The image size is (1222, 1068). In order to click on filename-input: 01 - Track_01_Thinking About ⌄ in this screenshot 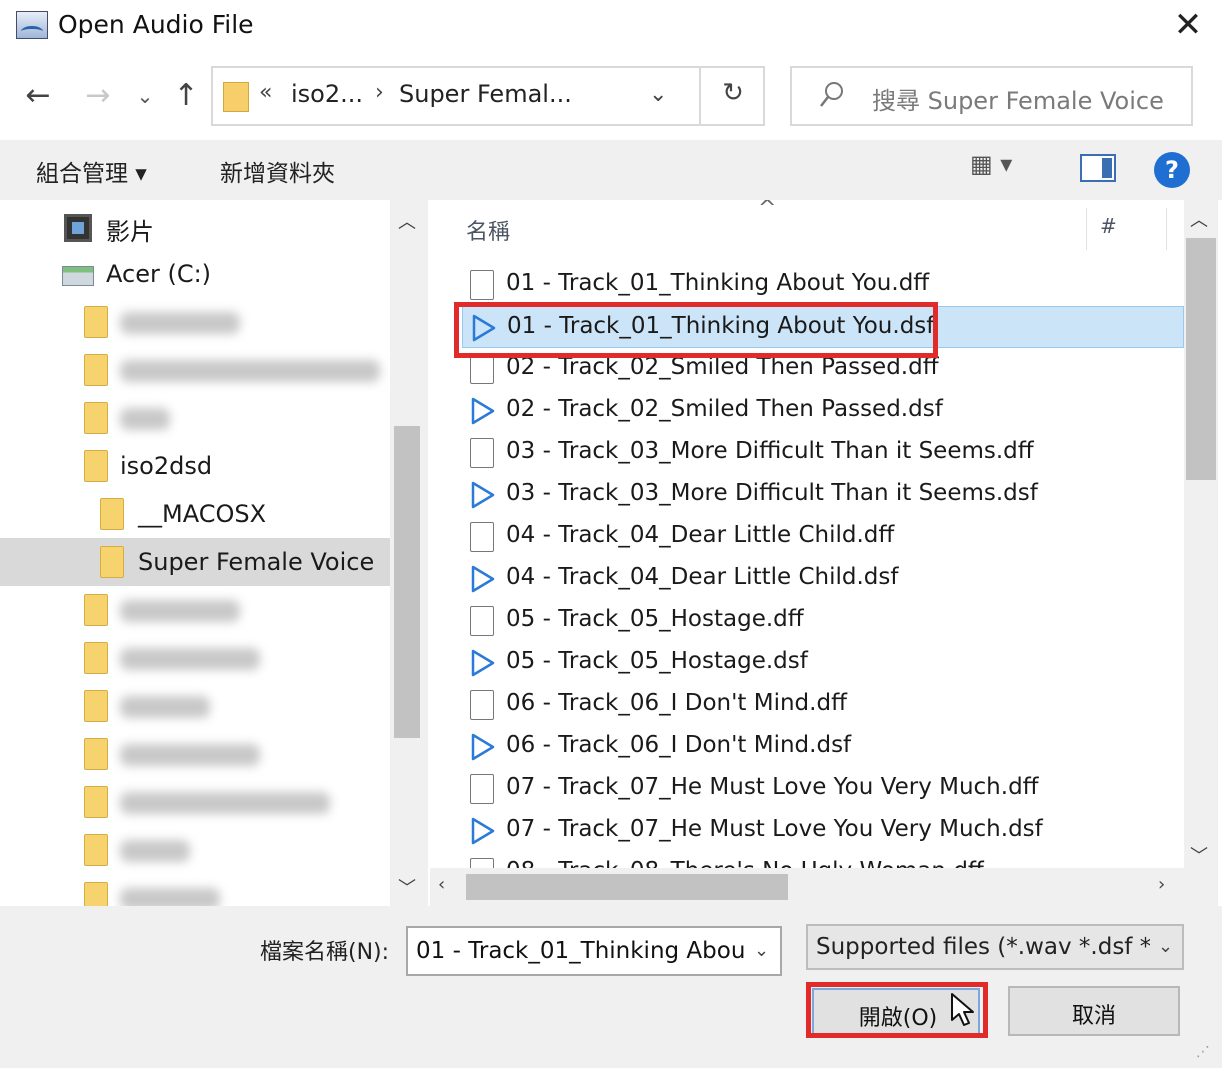, I will do `click(594, 951)`.